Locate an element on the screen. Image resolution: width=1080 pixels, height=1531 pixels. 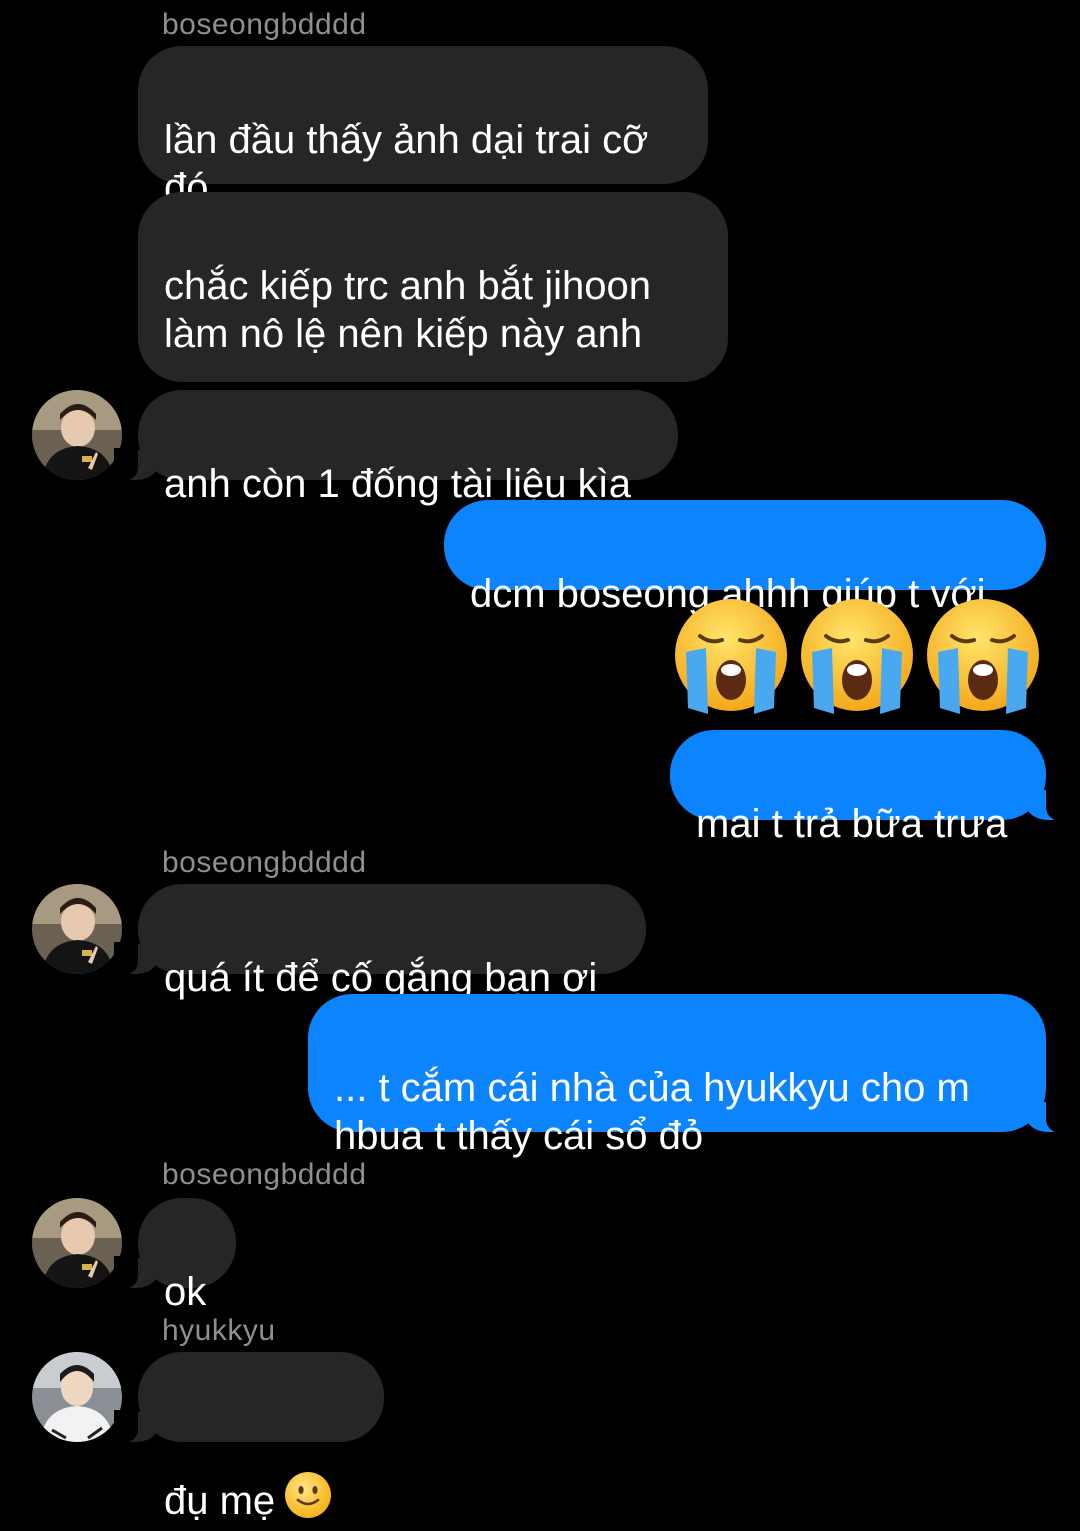
message-text: mai t trả bữa trưa is located at coordinates (852, 824).